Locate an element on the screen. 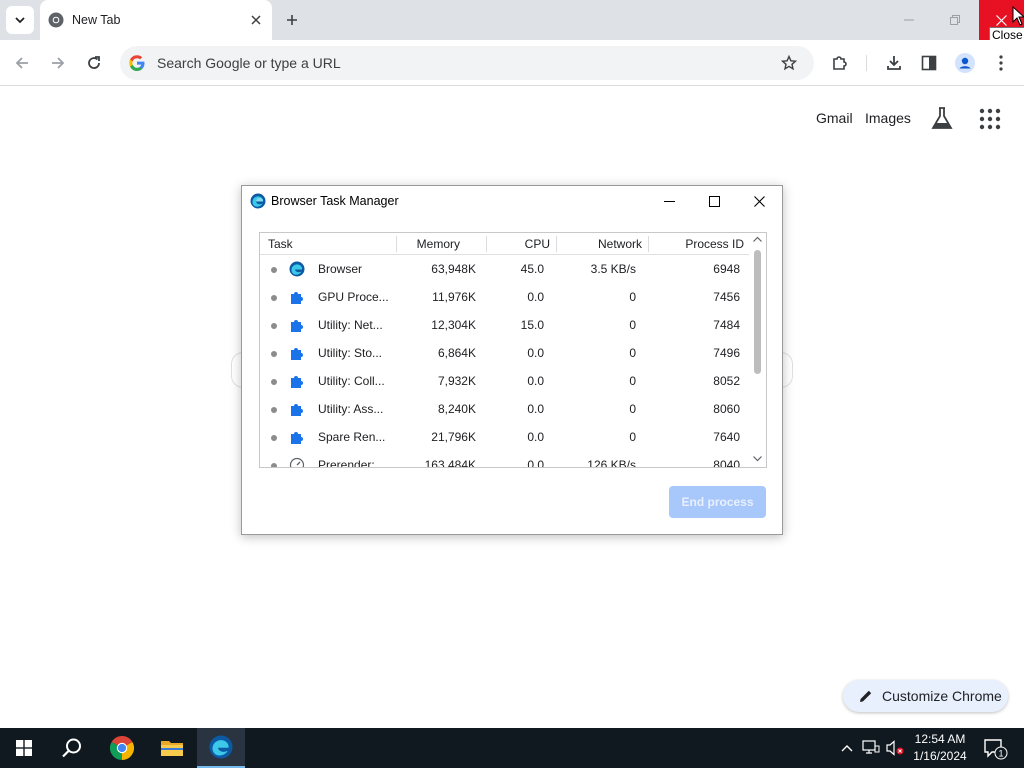  volume-muted-icon is located at coordinates (895, 748).